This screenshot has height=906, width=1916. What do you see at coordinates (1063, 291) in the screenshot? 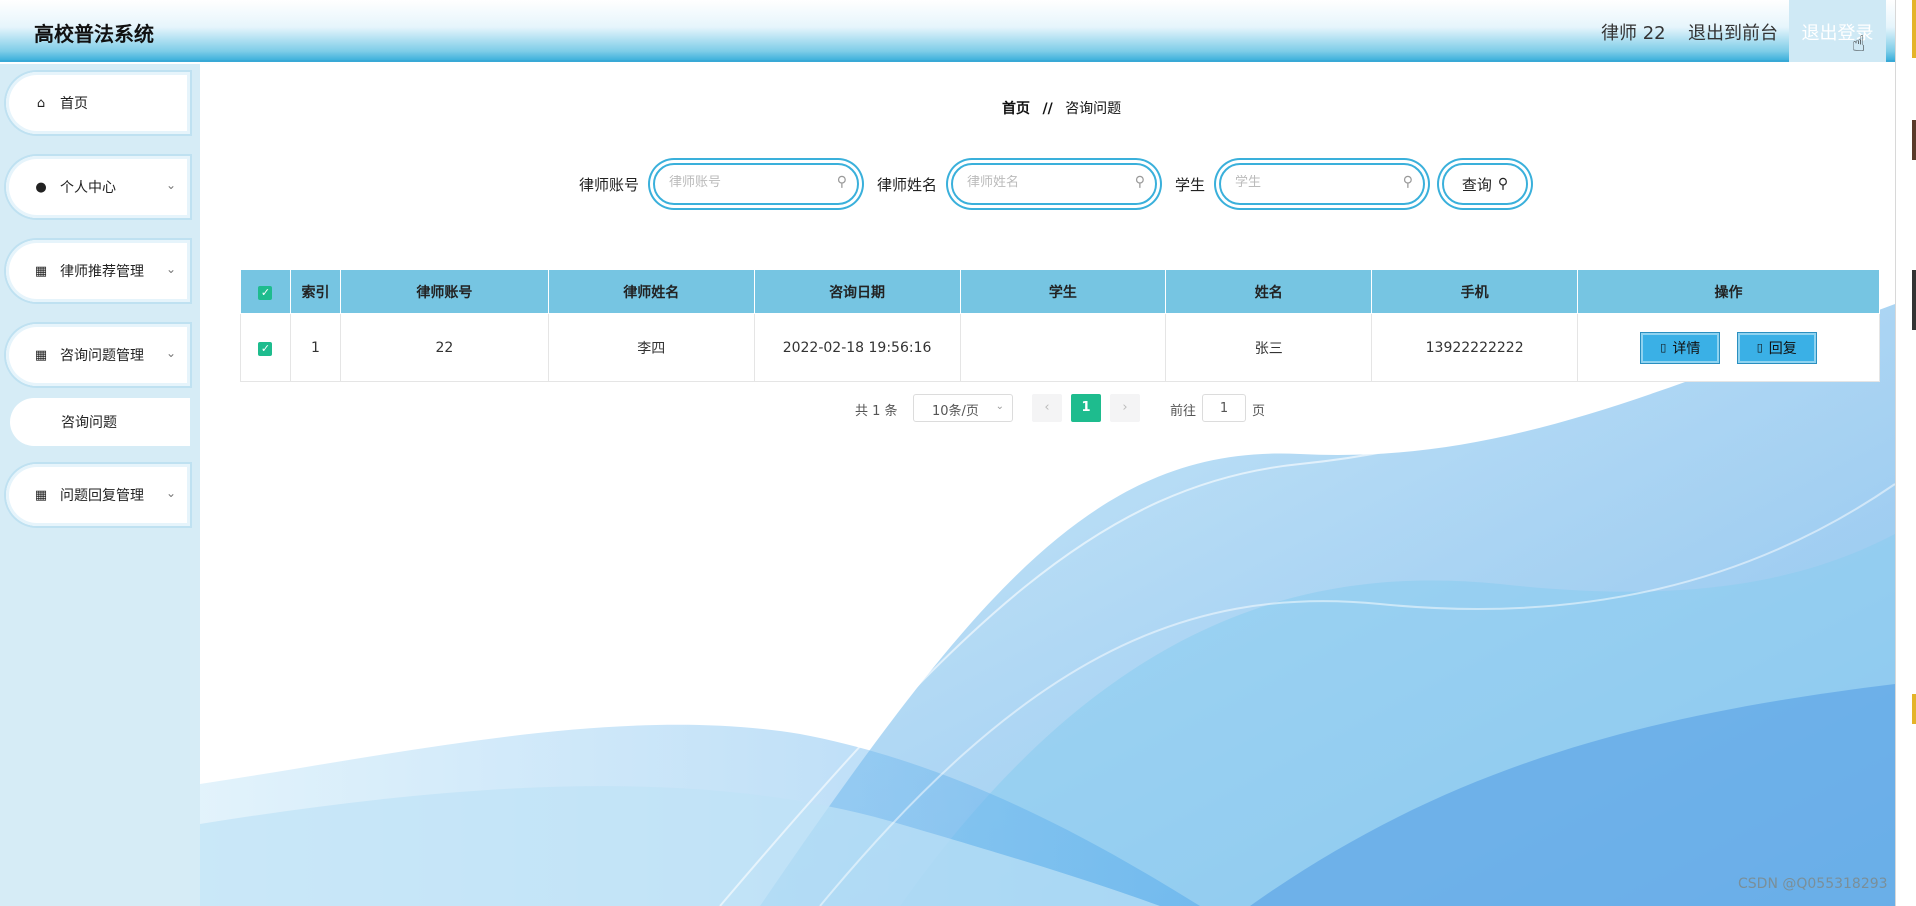
I see `column-header: 学生` at bounding box center [1063, 291].